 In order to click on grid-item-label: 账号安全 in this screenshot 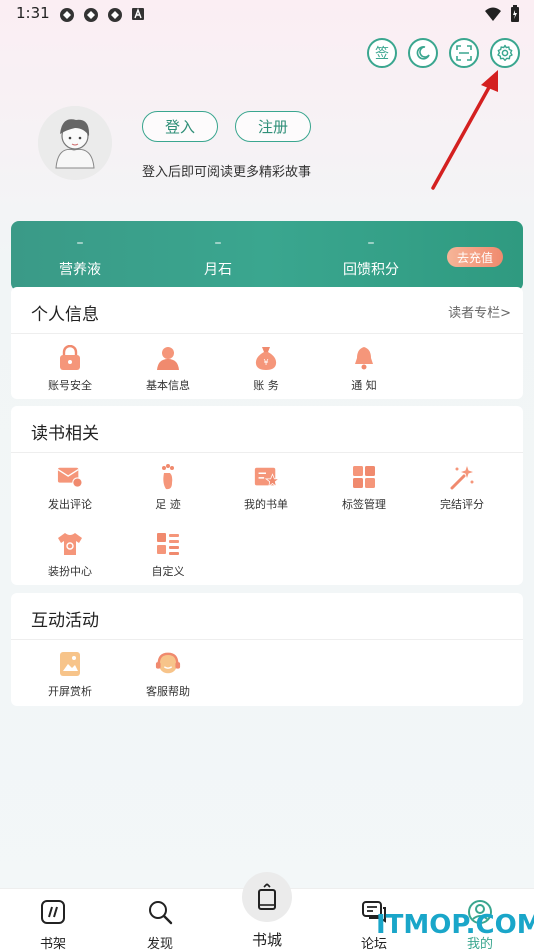, I will do `click(70, 385)`.